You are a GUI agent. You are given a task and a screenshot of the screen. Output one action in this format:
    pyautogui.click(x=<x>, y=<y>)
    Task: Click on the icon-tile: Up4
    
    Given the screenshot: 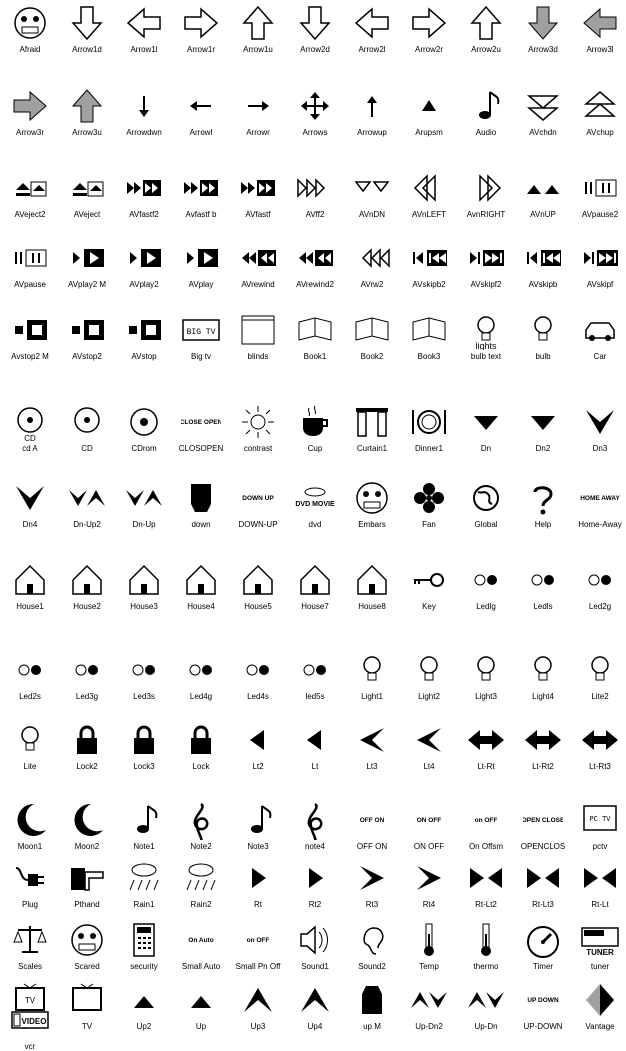 What is the action you would take?
    pyautogui.click(x=315, y=1005)
    